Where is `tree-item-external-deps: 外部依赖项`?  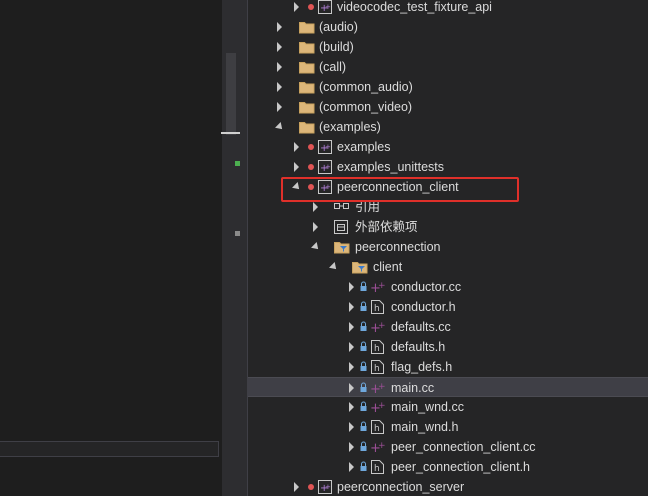 tree-item-external-deps: 外部依赖项 is located at coordinates (448, 227).